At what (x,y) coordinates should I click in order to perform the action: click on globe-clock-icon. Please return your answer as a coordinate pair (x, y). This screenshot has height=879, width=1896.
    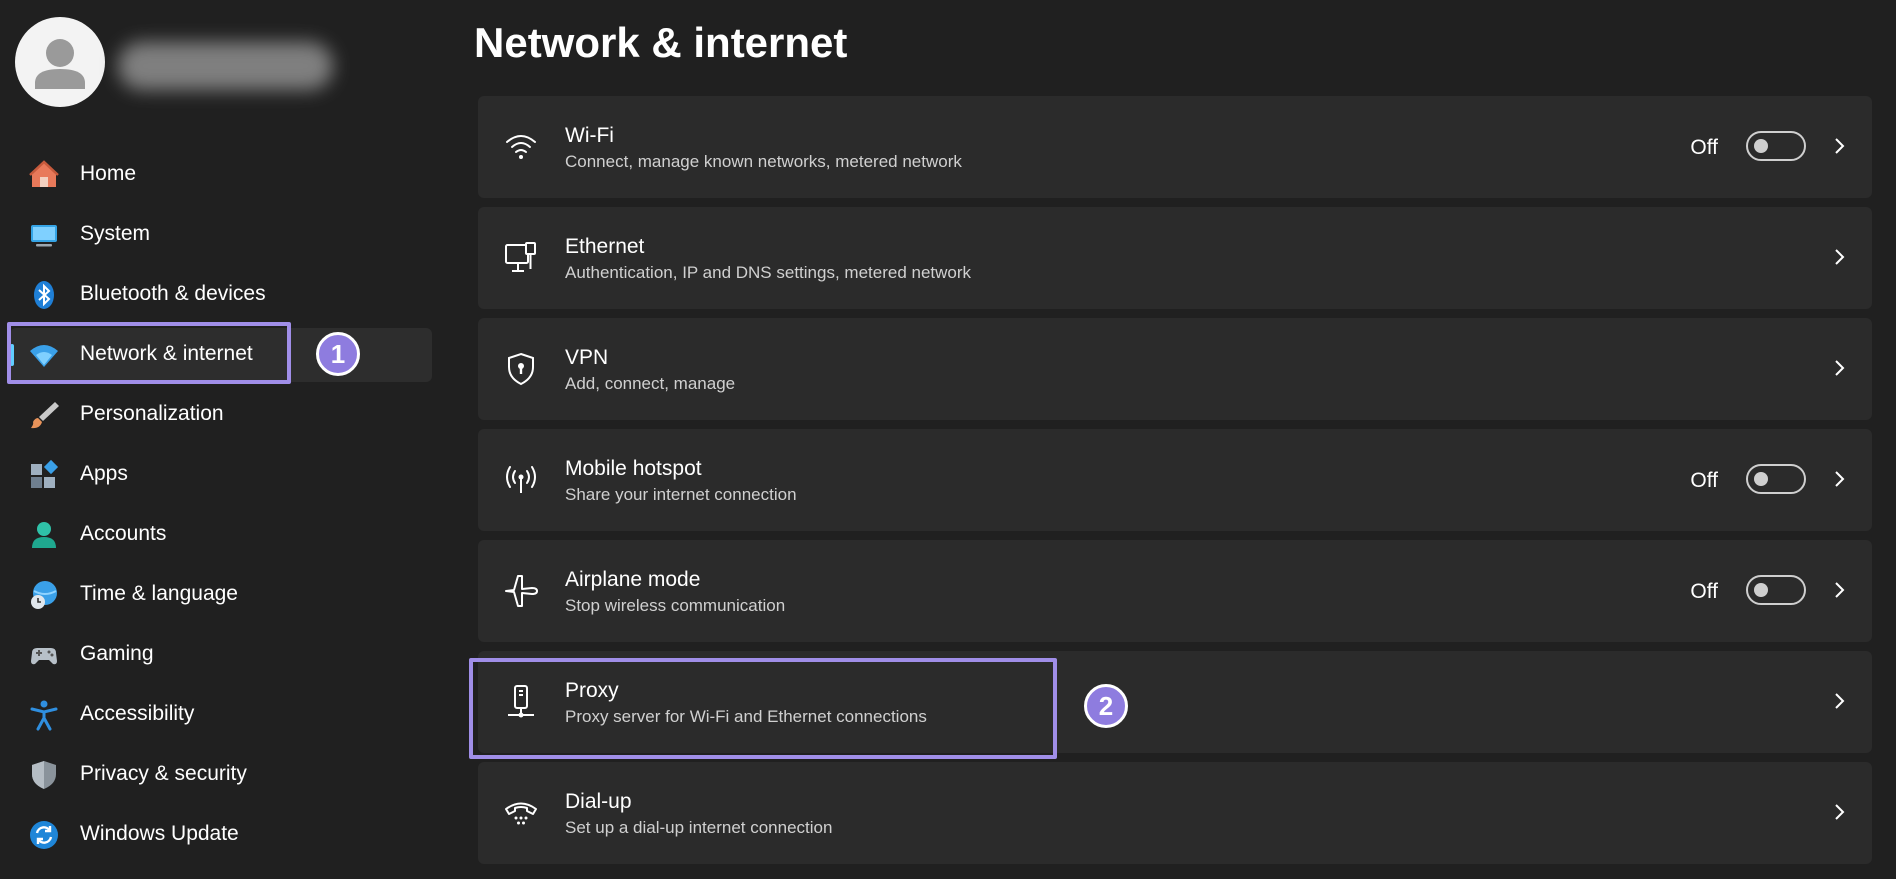
    Looking at the image, I should click on (44, 595).